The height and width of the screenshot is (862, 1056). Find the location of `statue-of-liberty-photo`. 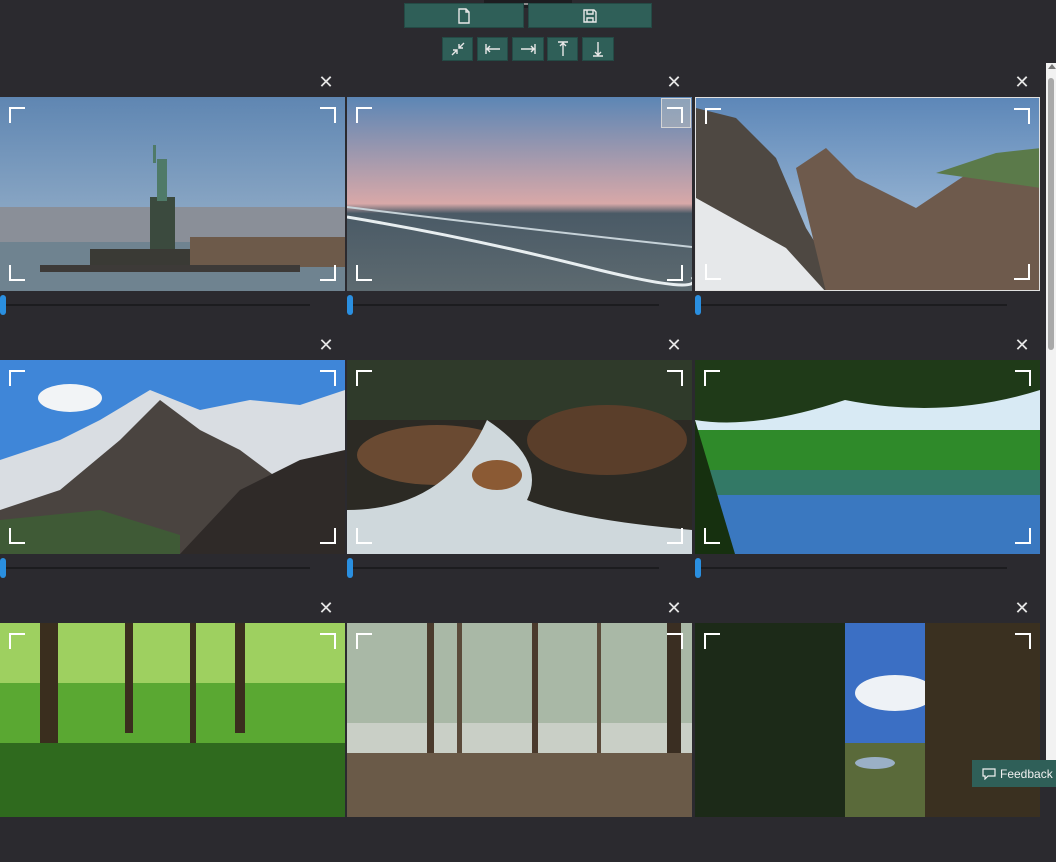

statue-of-liberty-photo is located at coordinates (172, 194).